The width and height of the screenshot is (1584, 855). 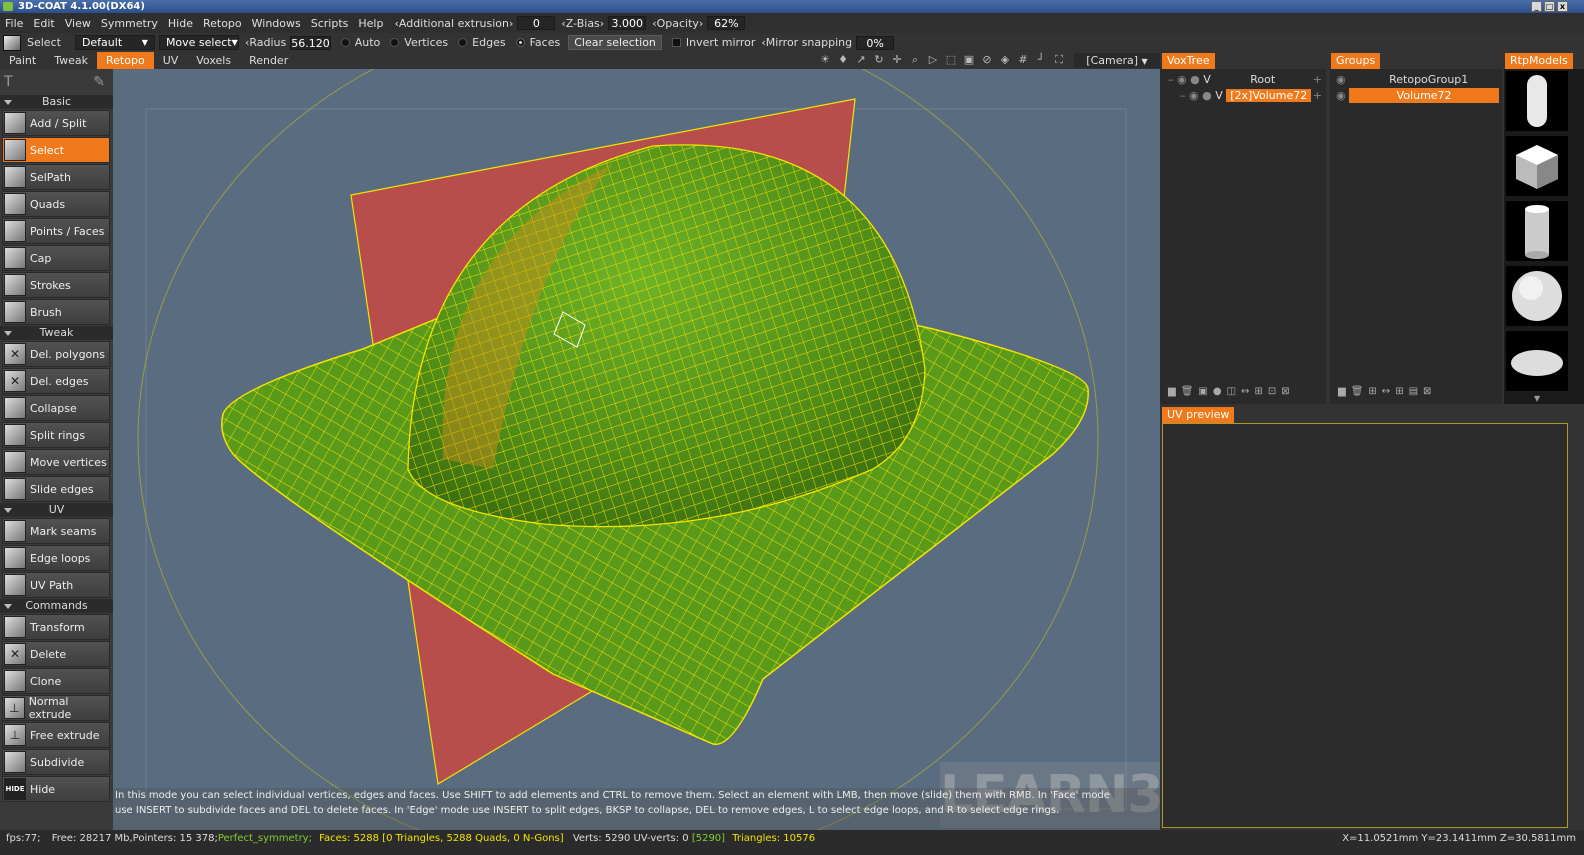 What do you see at coordinates (1537, 231) in the screenshot?
I see `rtp-model-cylinder` at bounding box center [1537, 231].